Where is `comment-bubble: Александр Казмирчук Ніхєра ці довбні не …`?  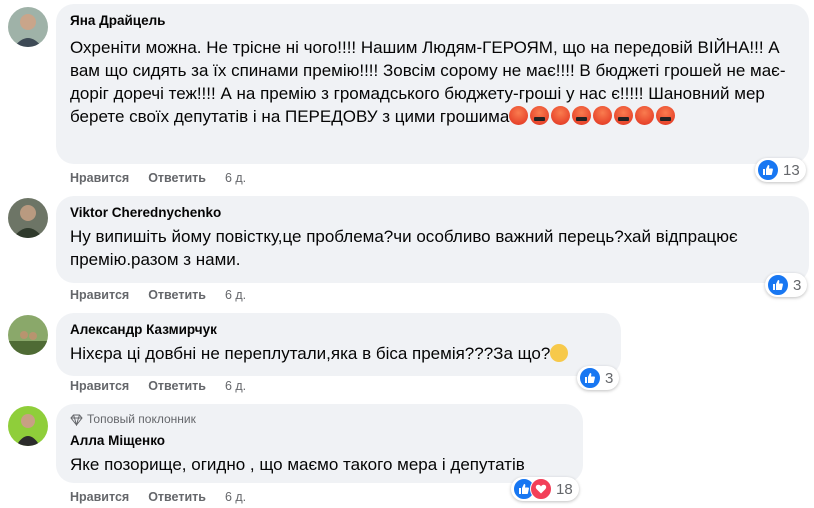 comment-bubble: Александр Казмирчук Ніхєра ці довбні не … is located at coordinates (338, 344).